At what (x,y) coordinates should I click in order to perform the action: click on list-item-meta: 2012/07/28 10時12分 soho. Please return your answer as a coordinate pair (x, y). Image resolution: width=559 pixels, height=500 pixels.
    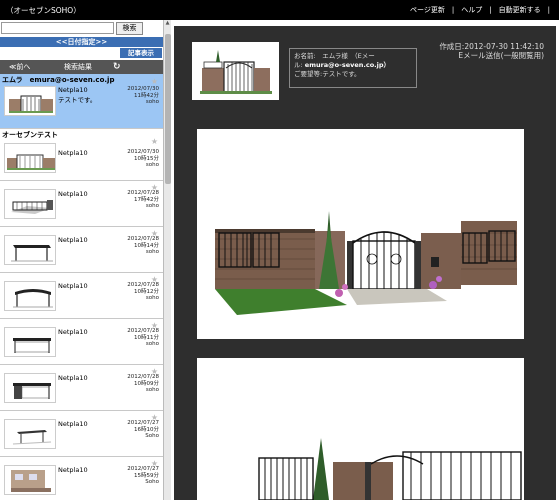
    Looking at the image, I should click on (143, 291).